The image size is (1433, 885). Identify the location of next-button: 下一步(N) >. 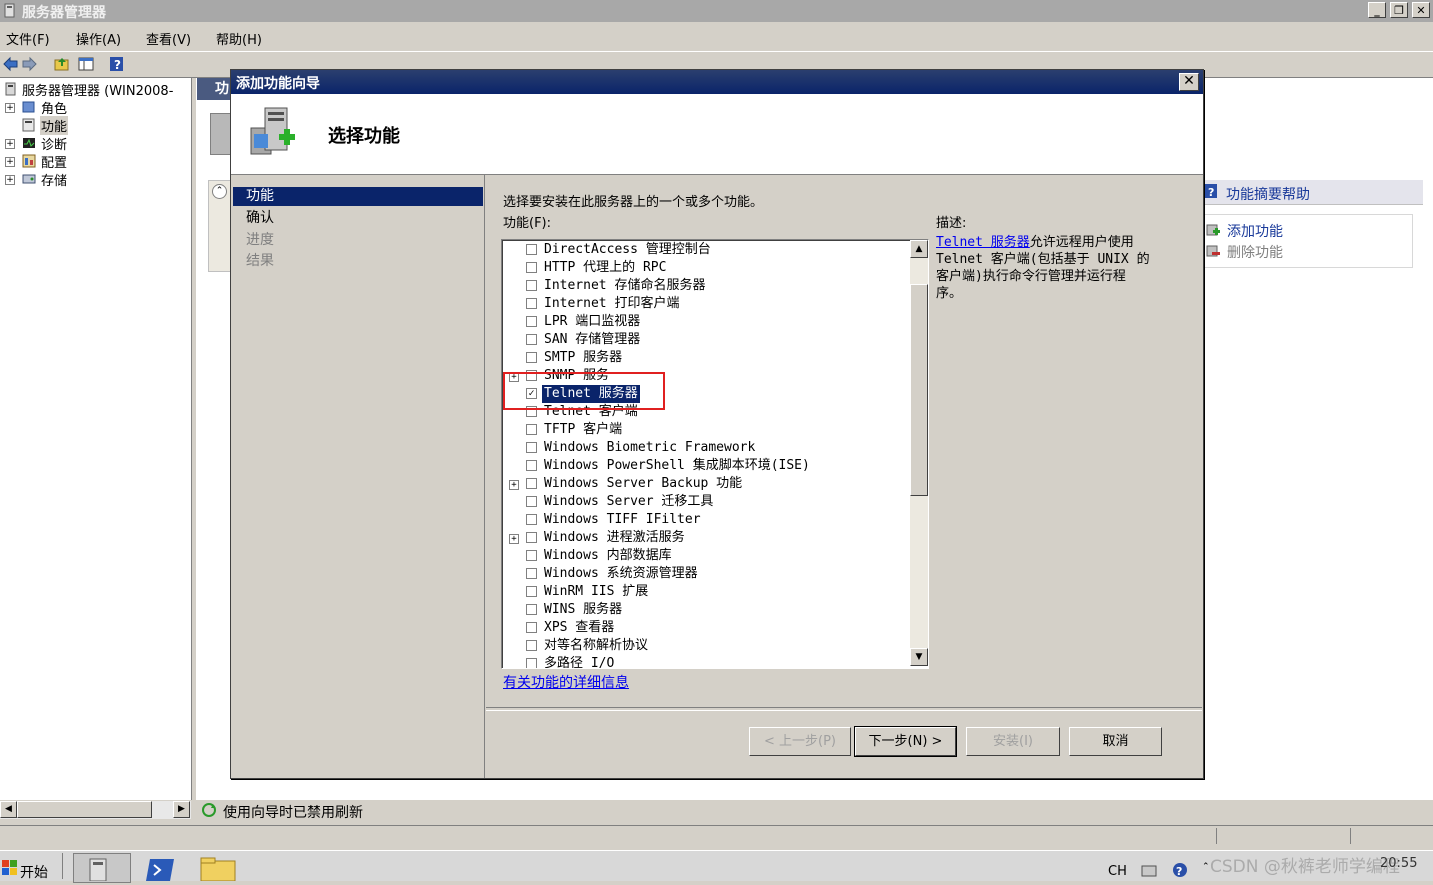
(905, 741).